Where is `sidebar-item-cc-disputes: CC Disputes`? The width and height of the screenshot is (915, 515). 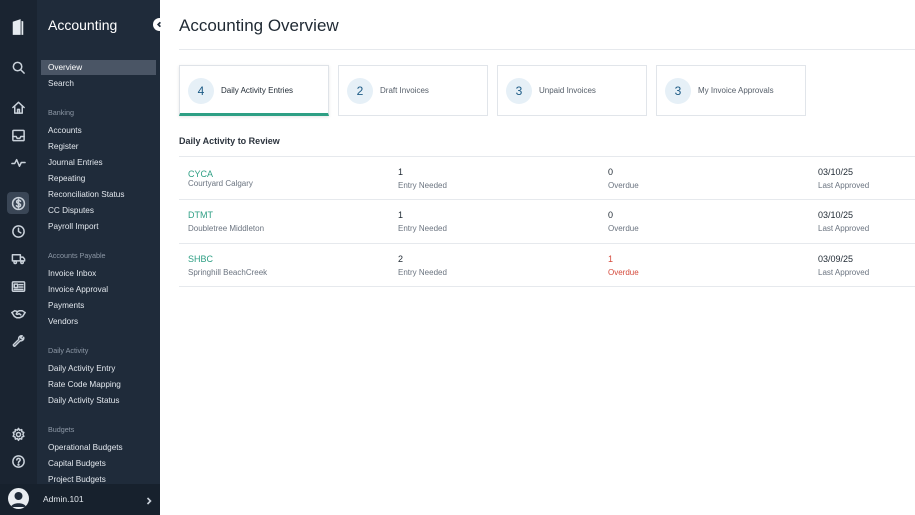
sidebar-item-cc-disputes: CC Disputes is located at coordinates (98, 210).